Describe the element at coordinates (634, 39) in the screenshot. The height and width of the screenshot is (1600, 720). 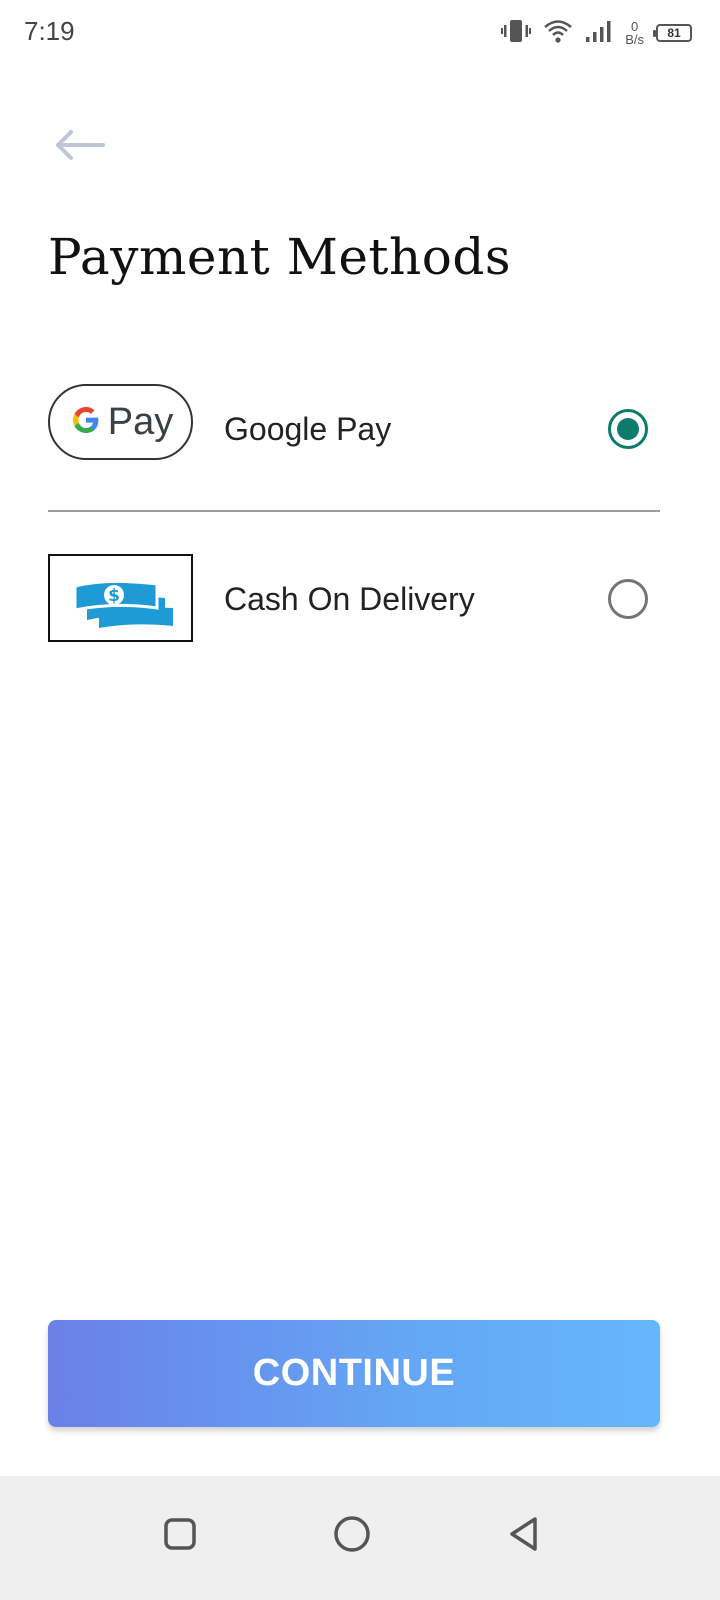
I see `network-speed-unit: B/s` at that location.